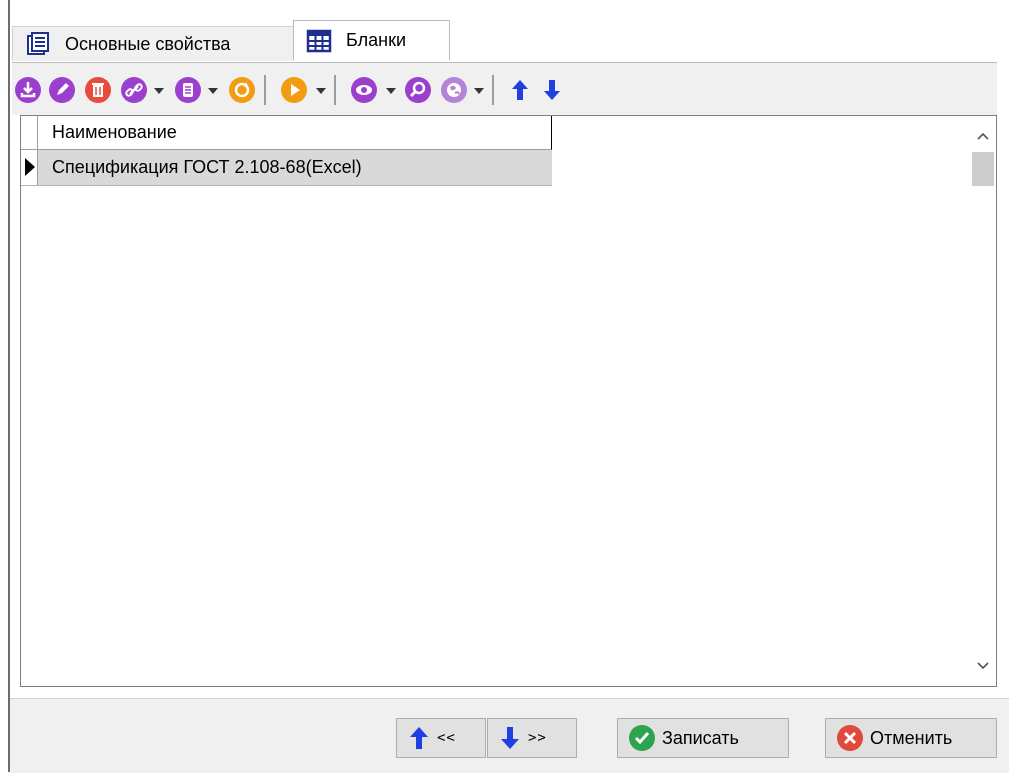 Image resolution: width=1009 pixels, height=773 pixels. Describe the element at coordinates (134, 90) in the screenshot. I see `link-icon` at that location.